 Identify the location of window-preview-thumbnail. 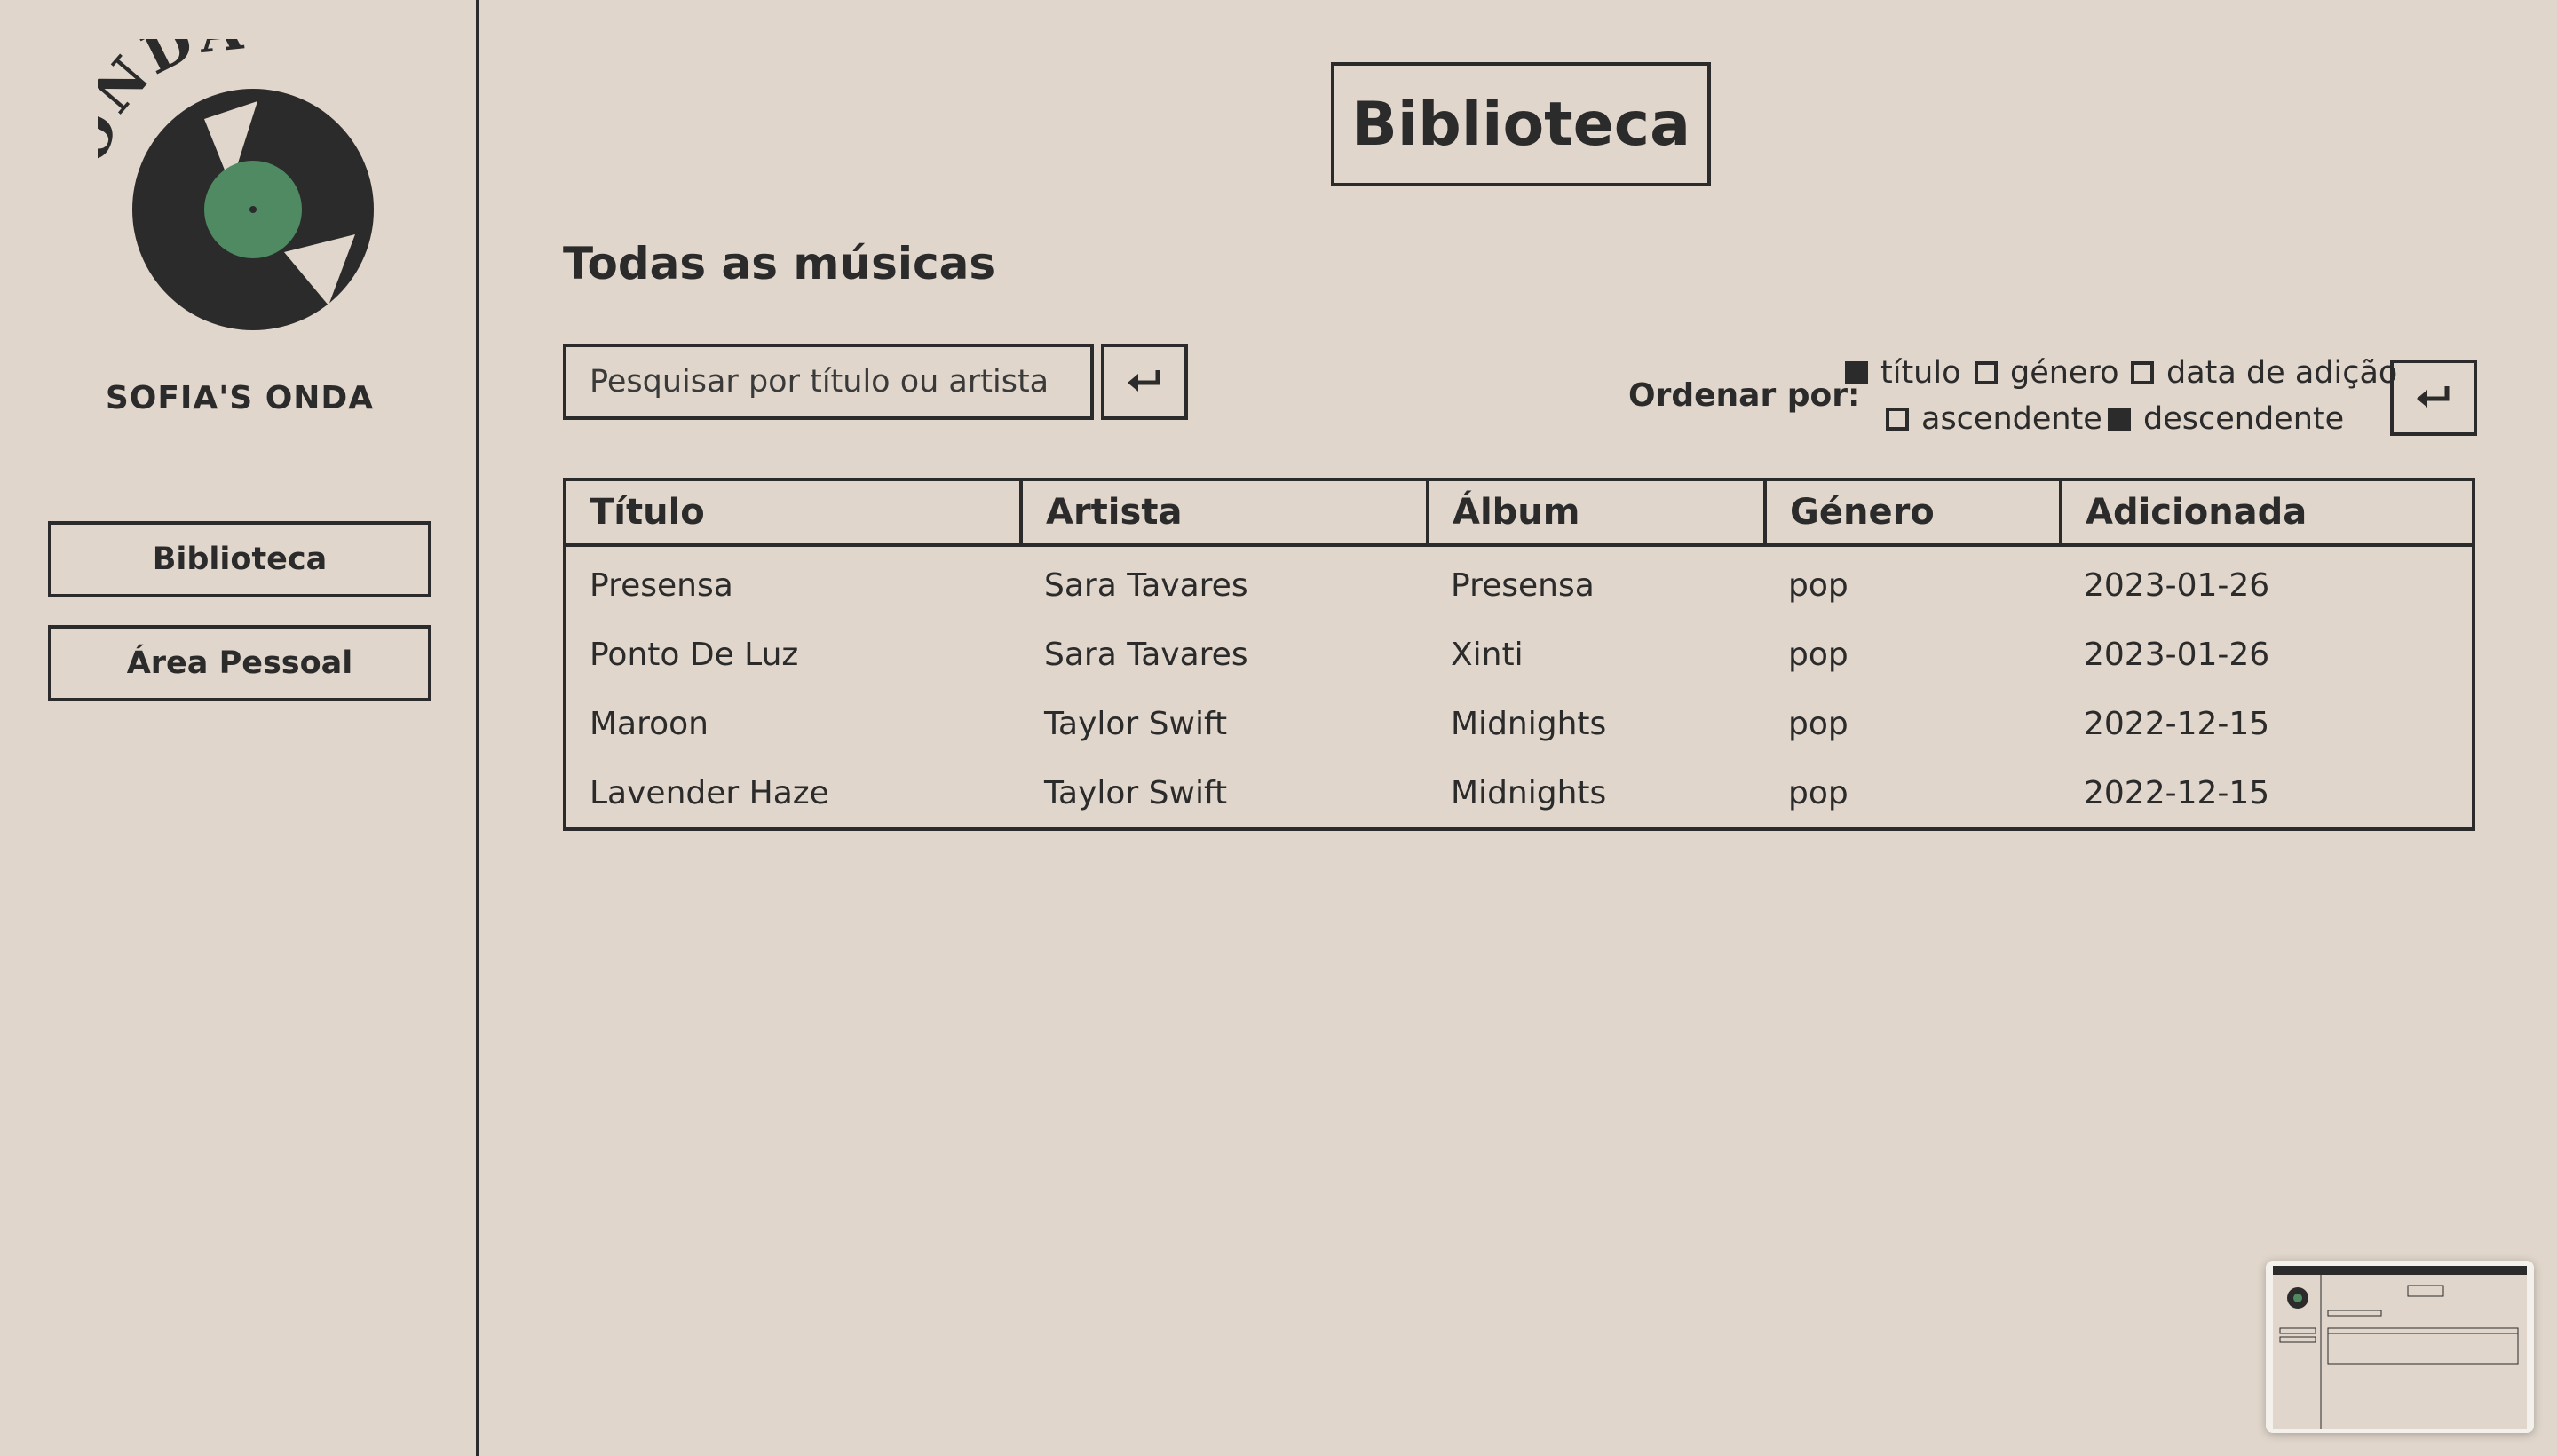
(2400, 1347).